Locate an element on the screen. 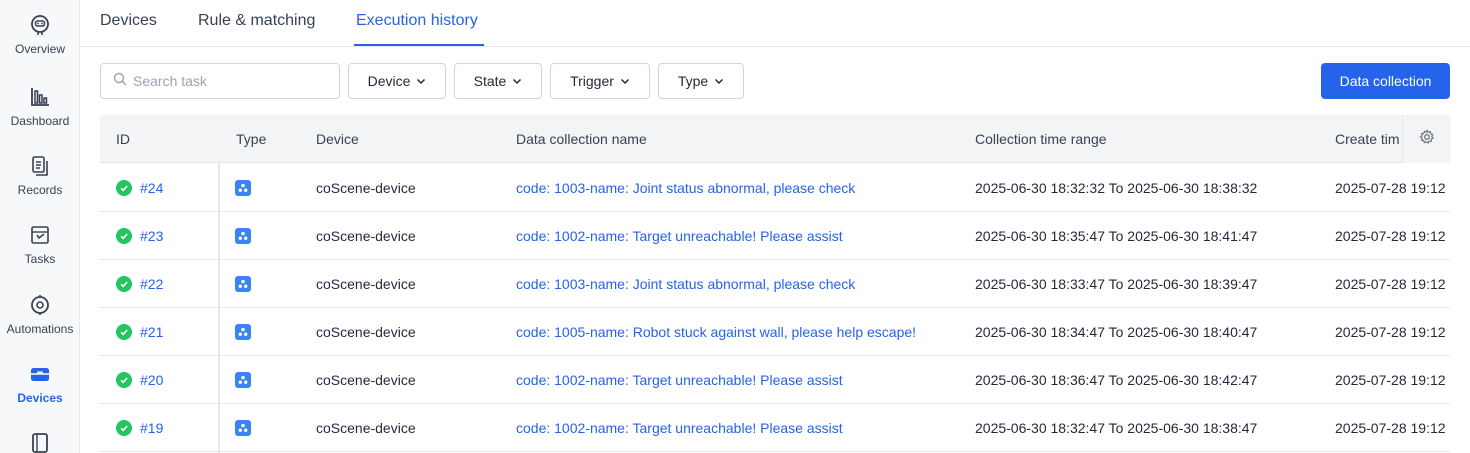  active-tab-indicator is located at coordinates (419, 45).